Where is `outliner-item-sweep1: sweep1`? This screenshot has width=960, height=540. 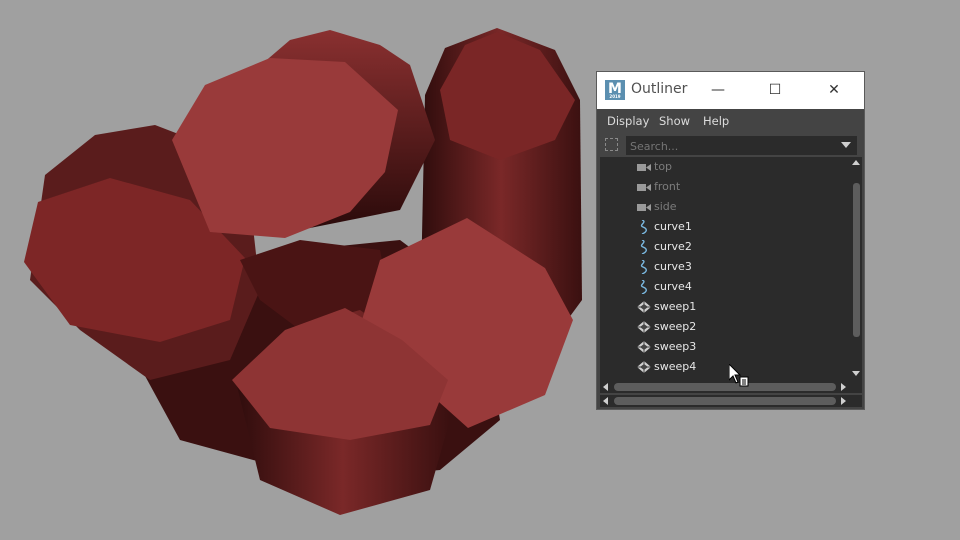
outliner-item-sweep1: sweep1 is located at coordinates (725, 307).